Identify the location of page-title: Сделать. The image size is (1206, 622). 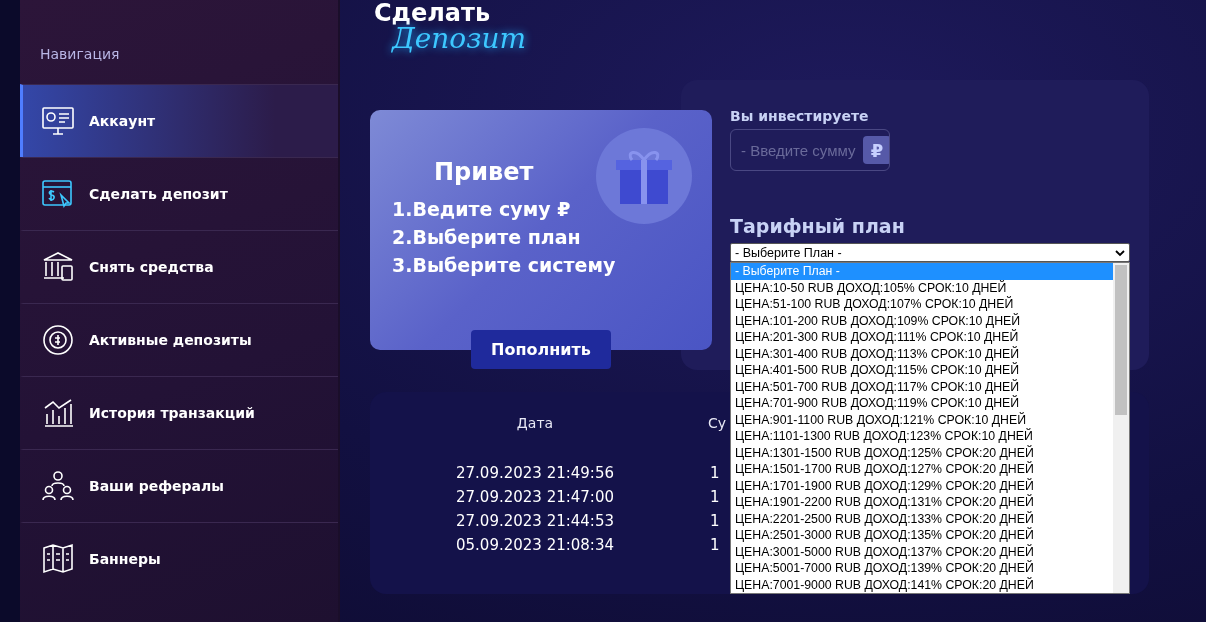
(433, 13).